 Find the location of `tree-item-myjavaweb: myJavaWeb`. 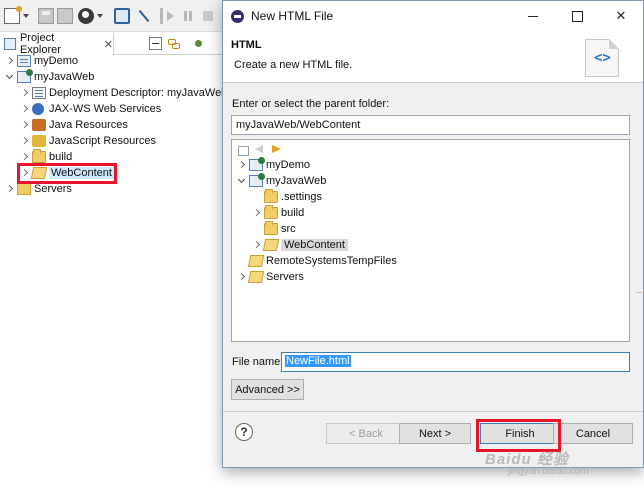

tree-item-myjavaweb: myJavaWeb is located at coordinates (49, 77).